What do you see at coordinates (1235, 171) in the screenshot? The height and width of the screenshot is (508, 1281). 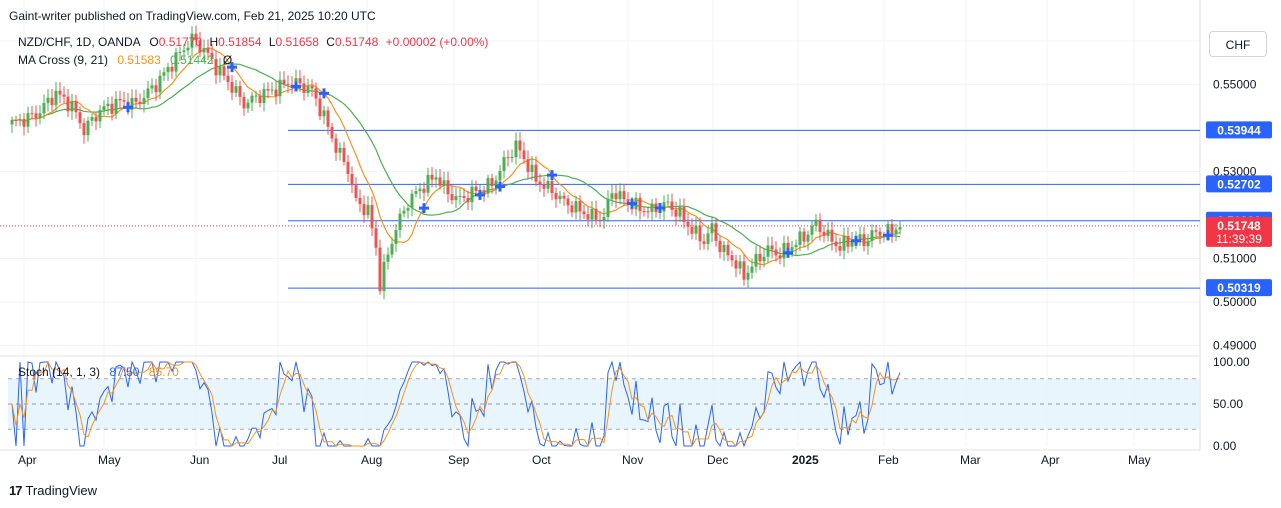 I see `price-tick-label: 0.53000` at bounding box center [1235, 171].